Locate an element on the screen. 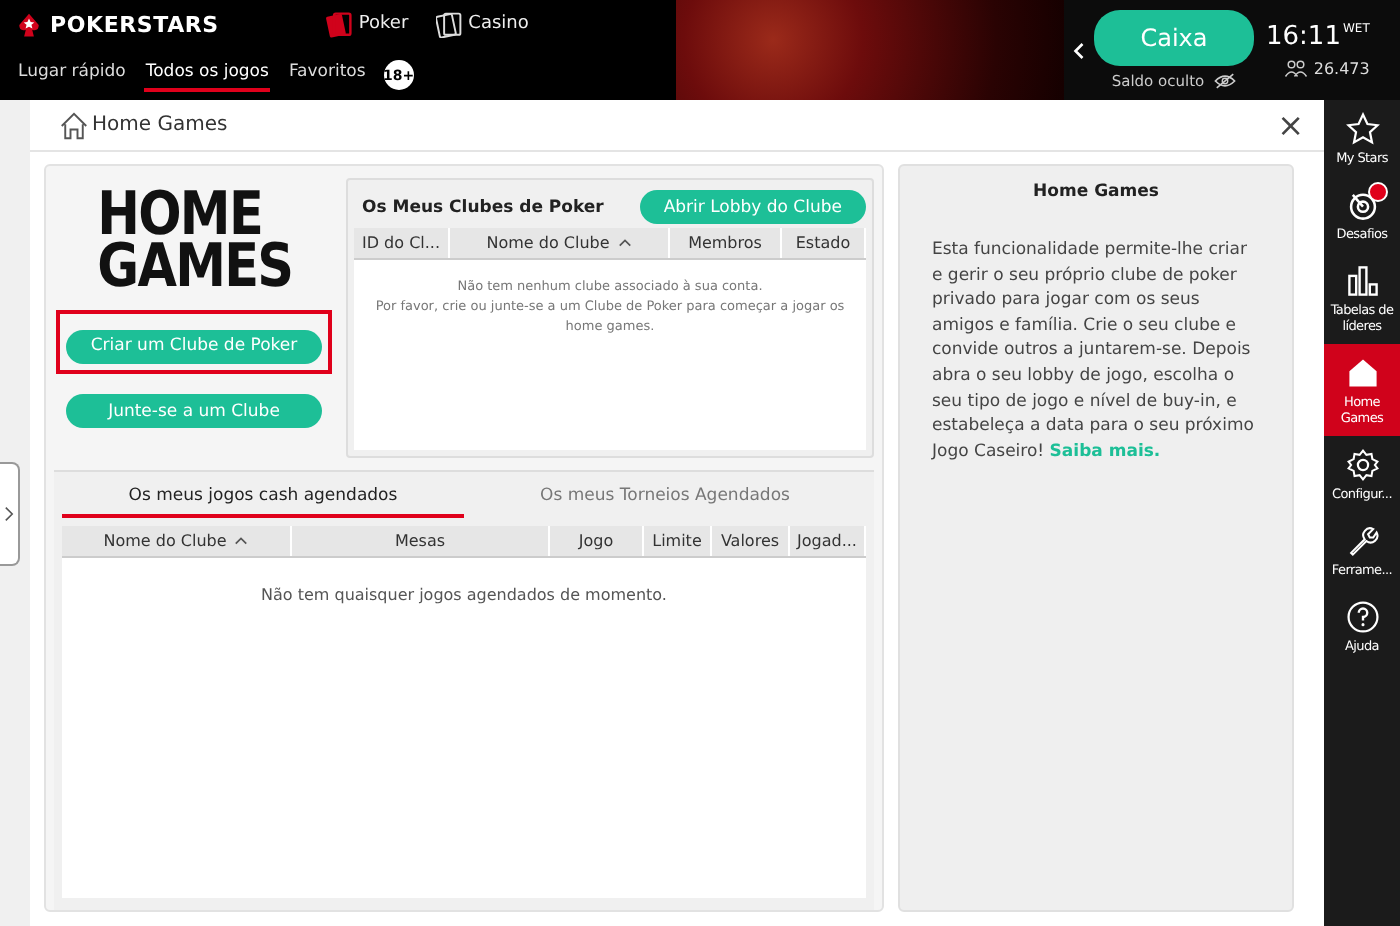 This screenshot has height=926, width=1400. clubs-title: Os Meus Clubes de Poker is located at coordinates (483, 207).